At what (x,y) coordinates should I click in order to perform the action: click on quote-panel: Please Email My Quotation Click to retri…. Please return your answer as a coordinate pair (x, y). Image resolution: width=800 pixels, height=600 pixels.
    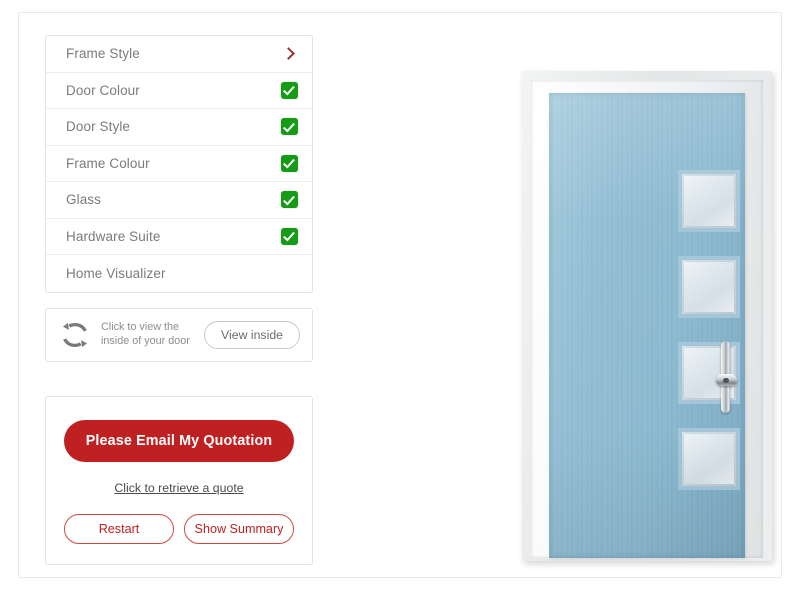
    Looking at the image, I should click on (179, 480).